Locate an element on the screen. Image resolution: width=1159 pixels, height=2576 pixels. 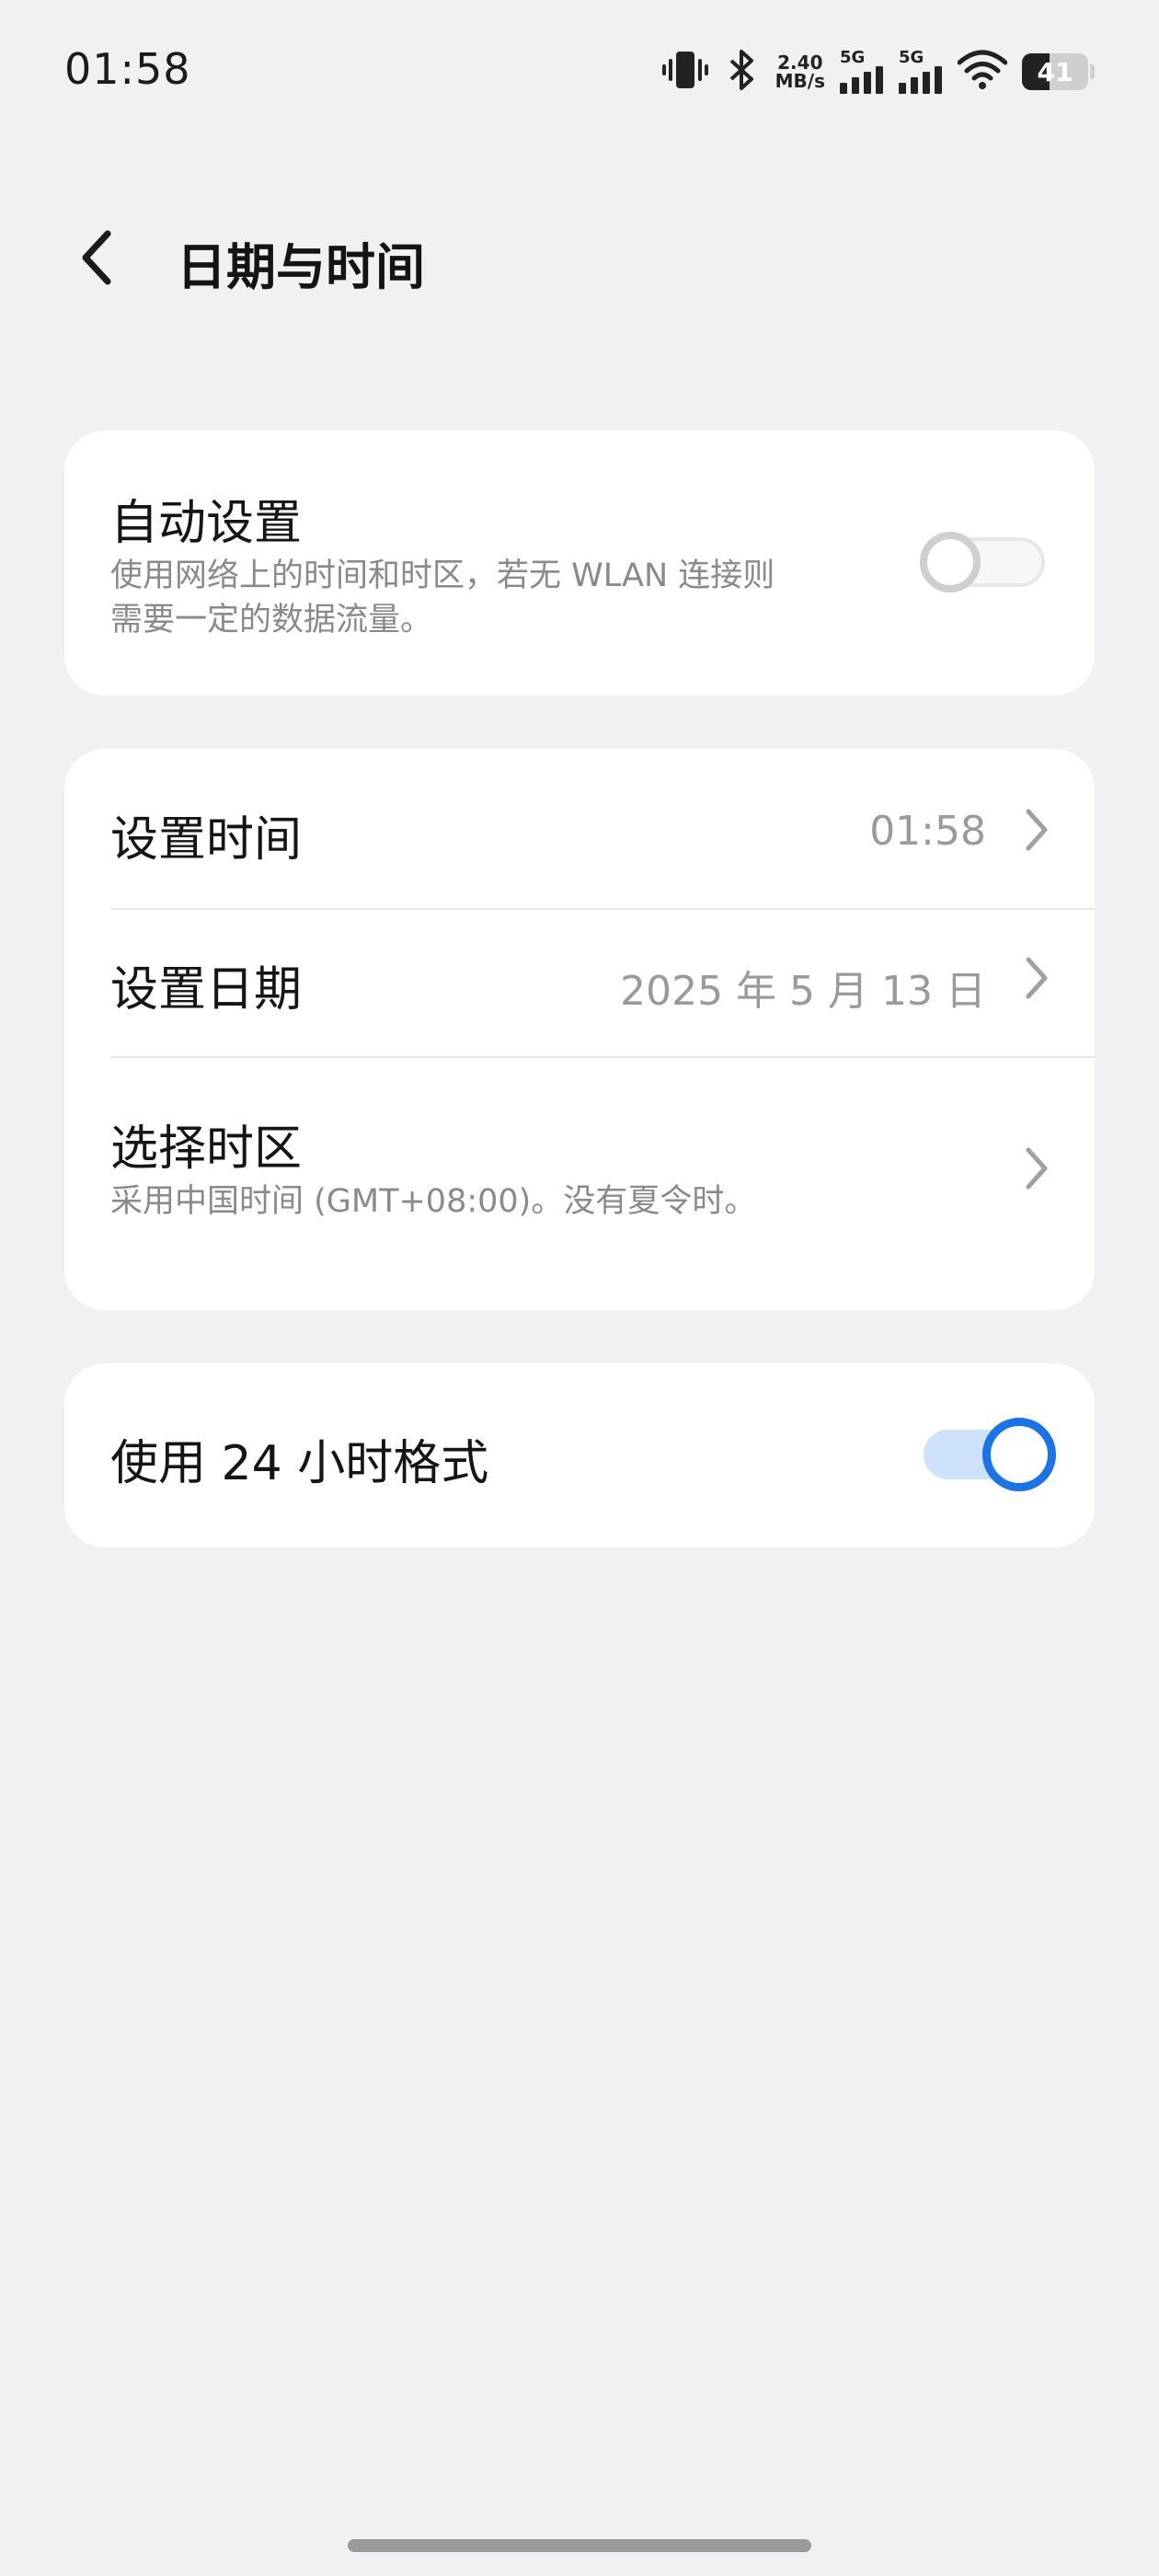
set-date-row: 设置日期 2025 年 5 月 13 日 is located at coordinates (579, 983).